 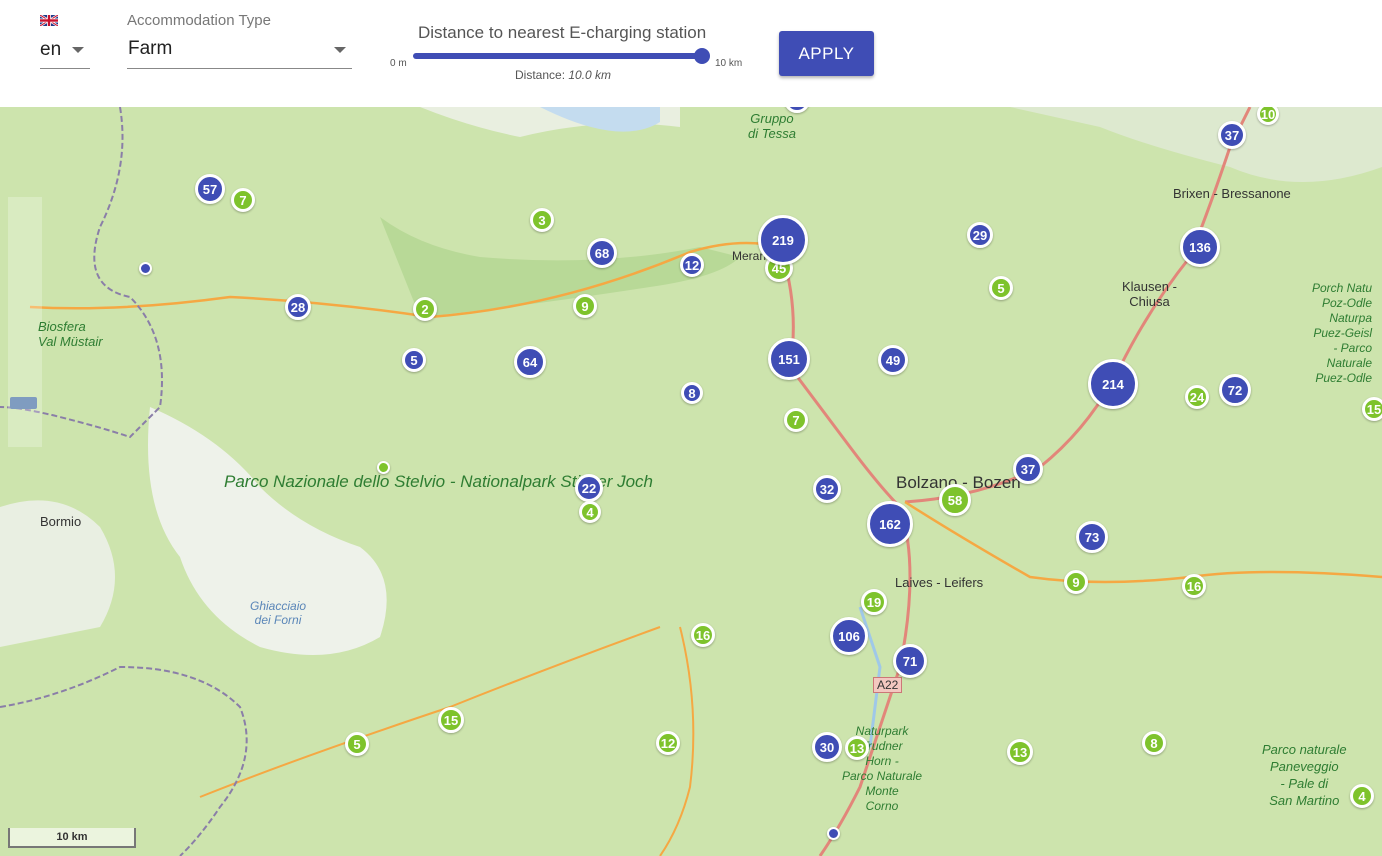 I want to click on distance-slider-track, so click(x=559, y=56).